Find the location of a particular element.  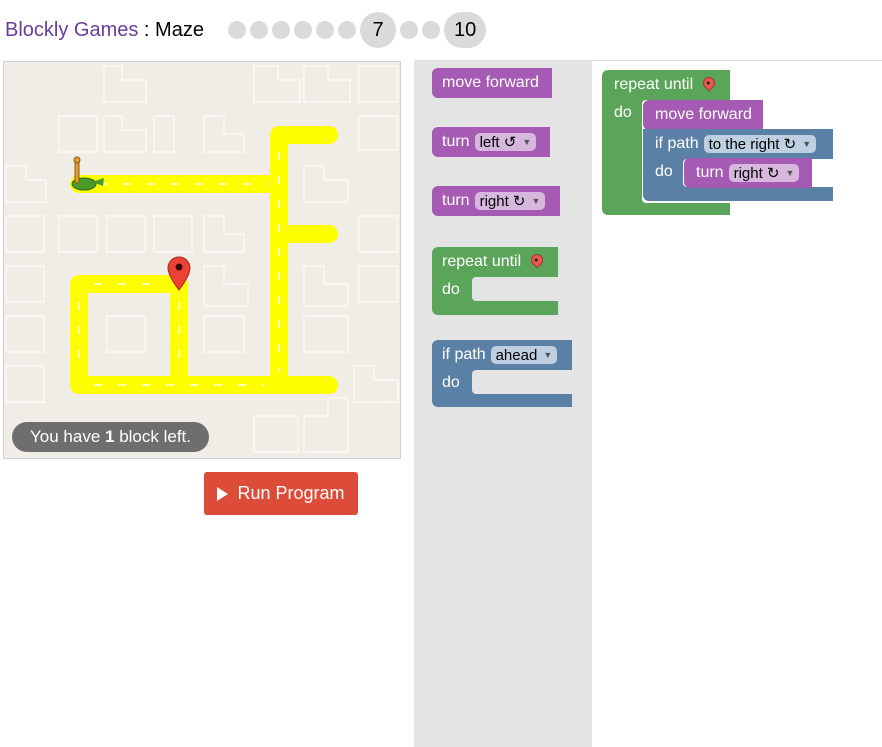

toolbox-turn-right-block: turn right ↻ ▼ is located at coordinates (496, 201).